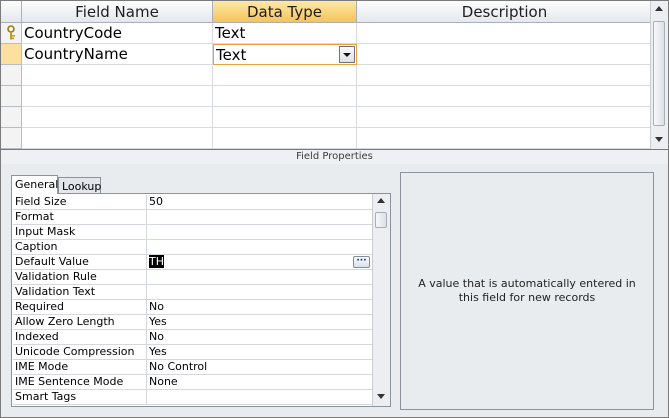 The image size is (669, 418). Describe the element at coordinates (80, 307) in the screenshot. I see `property-name: Required` at that location.